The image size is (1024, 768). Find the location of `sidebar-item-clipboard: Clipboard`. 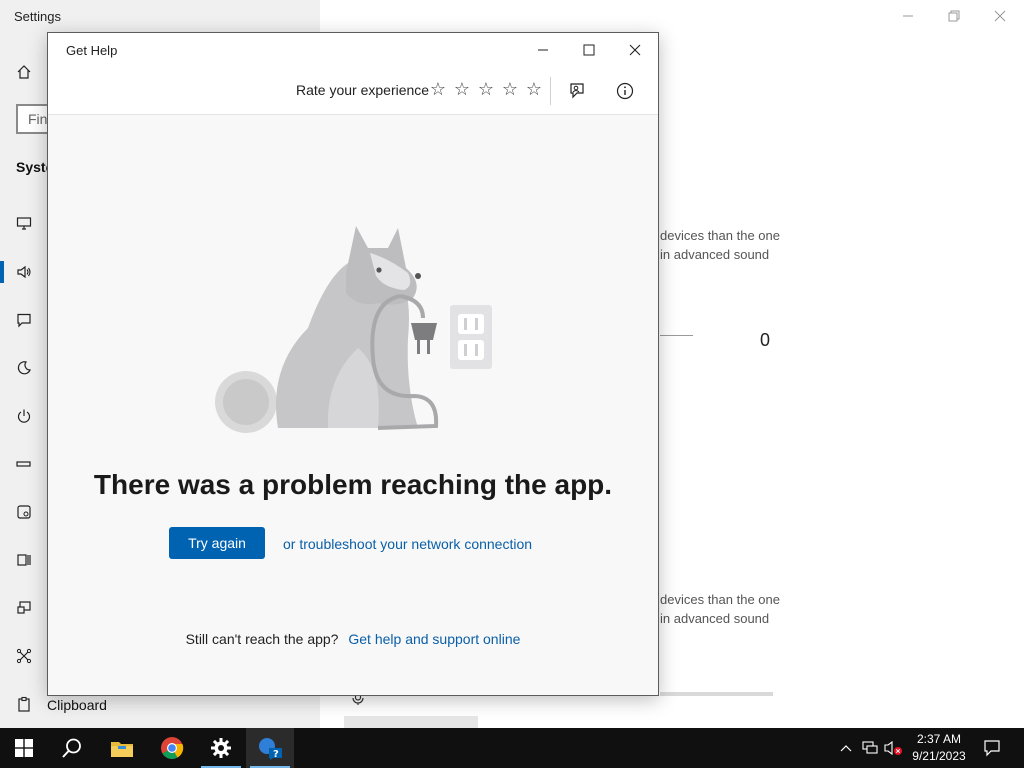

sidebar-item-clipboard: Clipboard is located at coordinates (77, 705).